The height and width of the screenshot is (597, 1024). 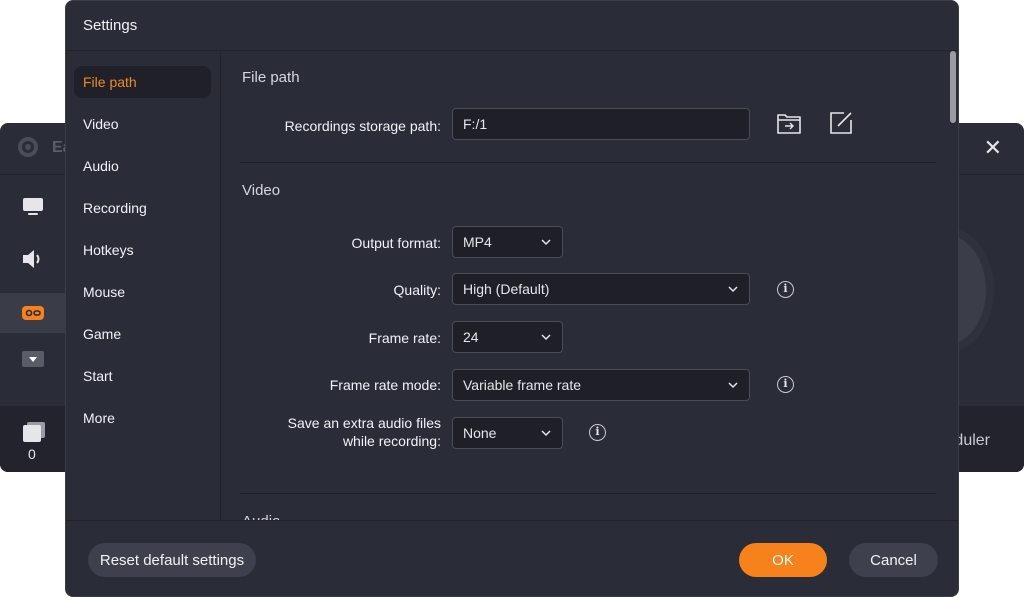 I want to click on section-title-file-path: File path, so click(x=271, y=77).